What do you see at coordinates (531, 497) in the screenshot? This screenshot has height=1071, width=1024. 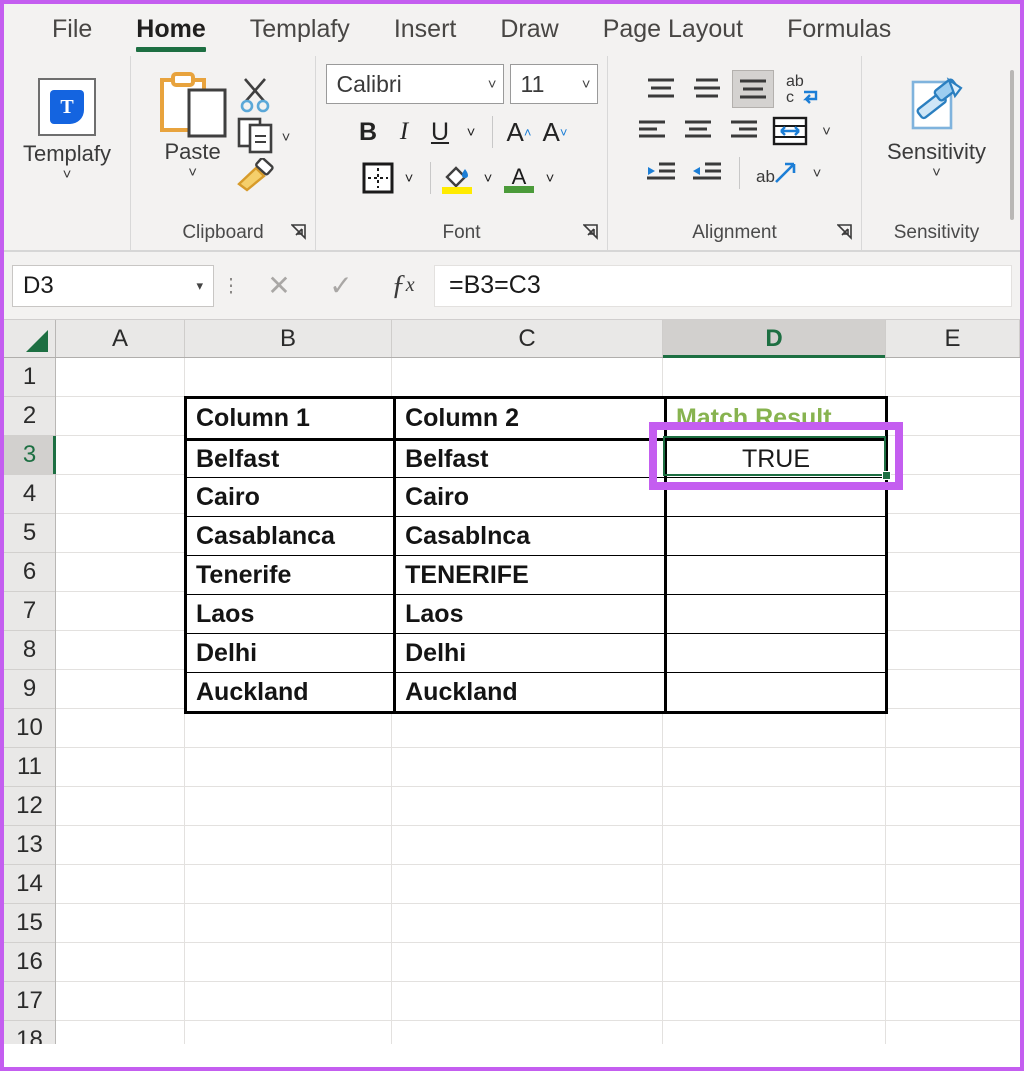 I see `cell-C4: Cairo` at bounding box center [531, 497].